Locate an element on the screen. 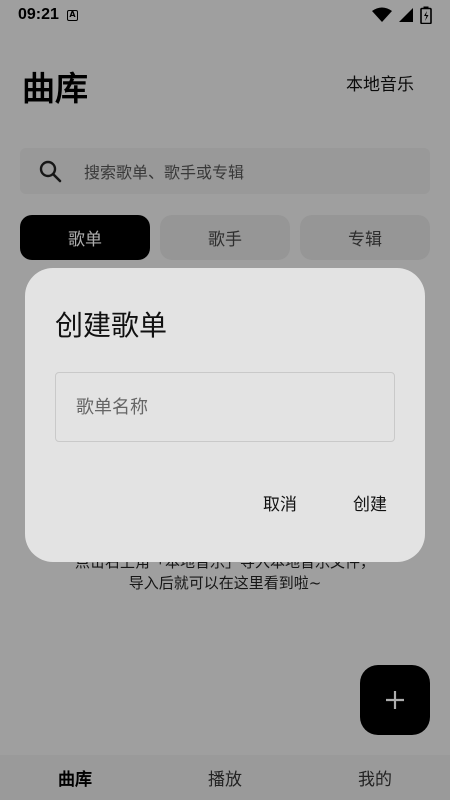 The width and height of the screenshot is (450, 800). dialog-title: 创建歌单 is located at coordinates (111, 325).